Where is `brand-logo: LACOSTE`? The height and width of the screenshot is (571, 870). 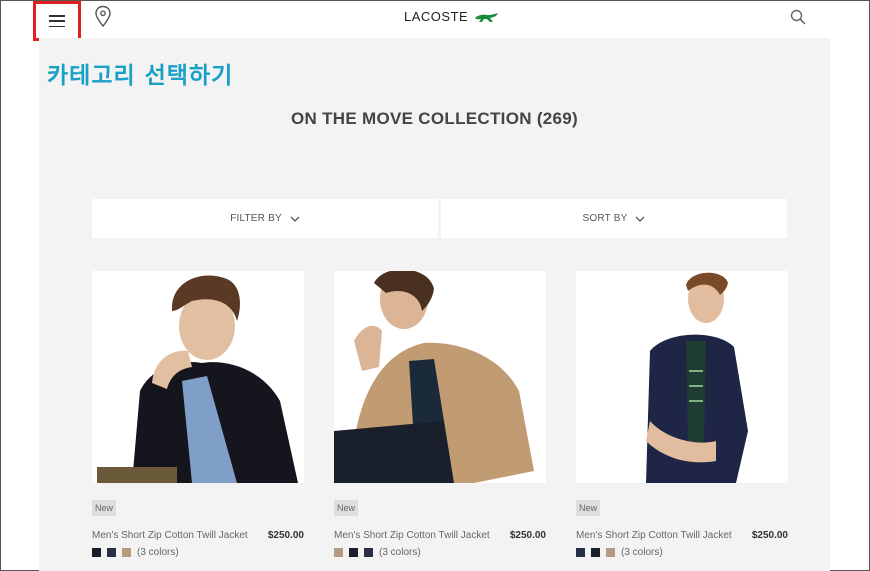
brand-logo: LACOSTE is located at coordinates (452, 16).